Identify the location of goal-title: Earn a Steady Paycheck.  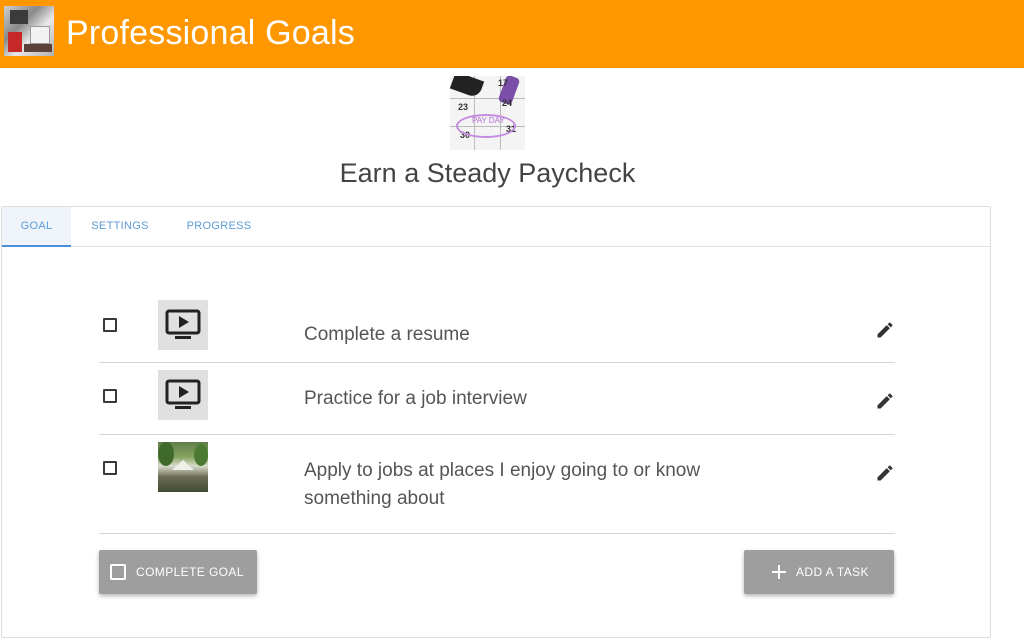
(487, 173).